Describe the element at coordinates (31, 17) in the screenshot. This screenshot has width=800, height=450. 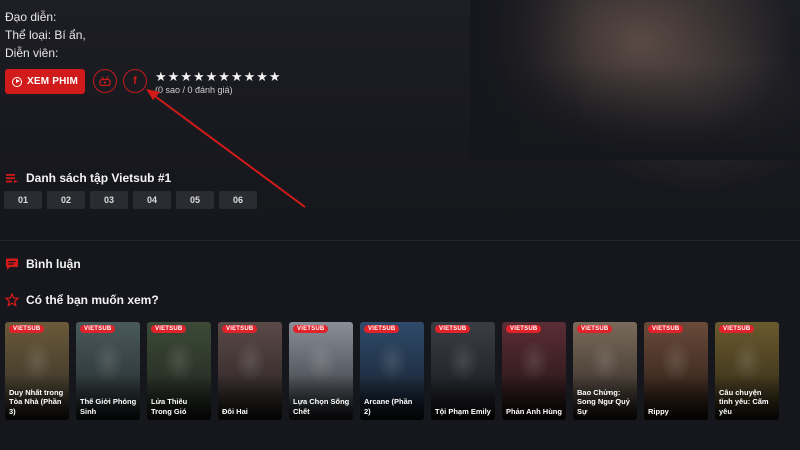
I see `director-label: Đạo diễn:` at that location.